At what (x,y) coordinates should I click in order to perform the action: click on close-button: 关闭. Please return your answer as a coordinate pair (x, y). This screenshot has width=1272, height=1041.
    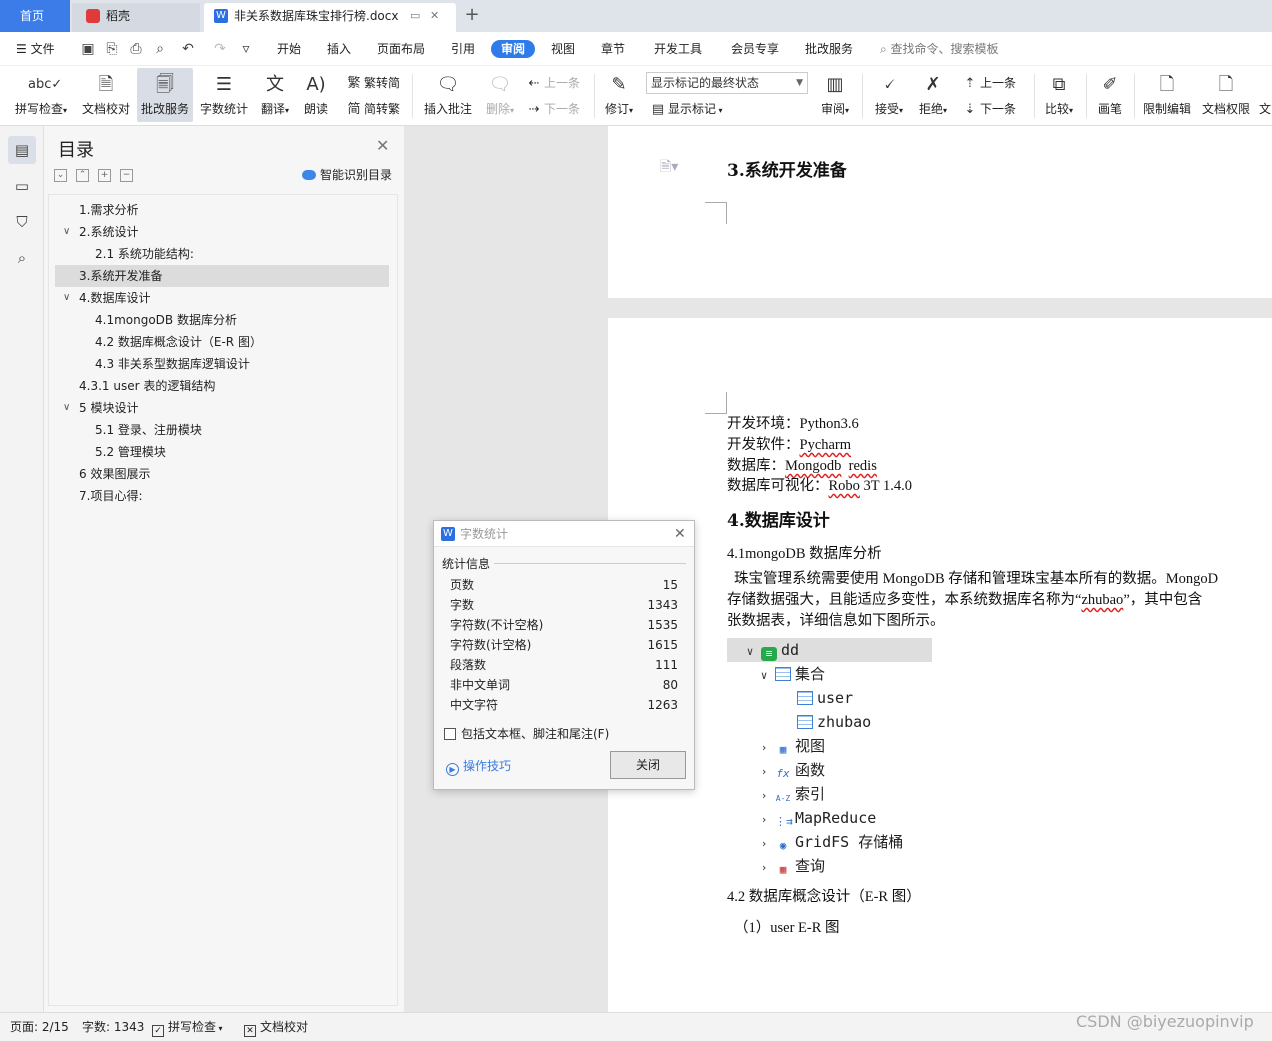
    Looking at the image, I should click on (648, 765).